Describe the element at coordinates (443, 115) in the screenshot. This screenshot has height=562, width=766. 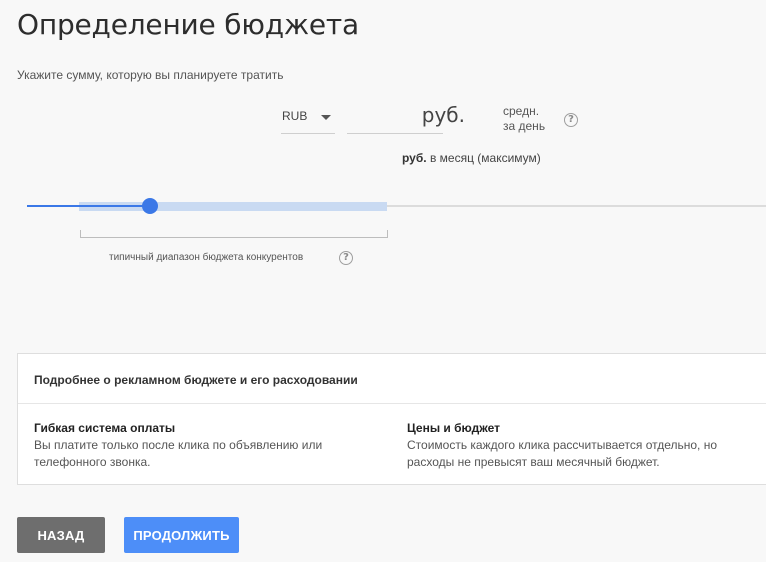
I see `amount-unit: руб.` at that location.